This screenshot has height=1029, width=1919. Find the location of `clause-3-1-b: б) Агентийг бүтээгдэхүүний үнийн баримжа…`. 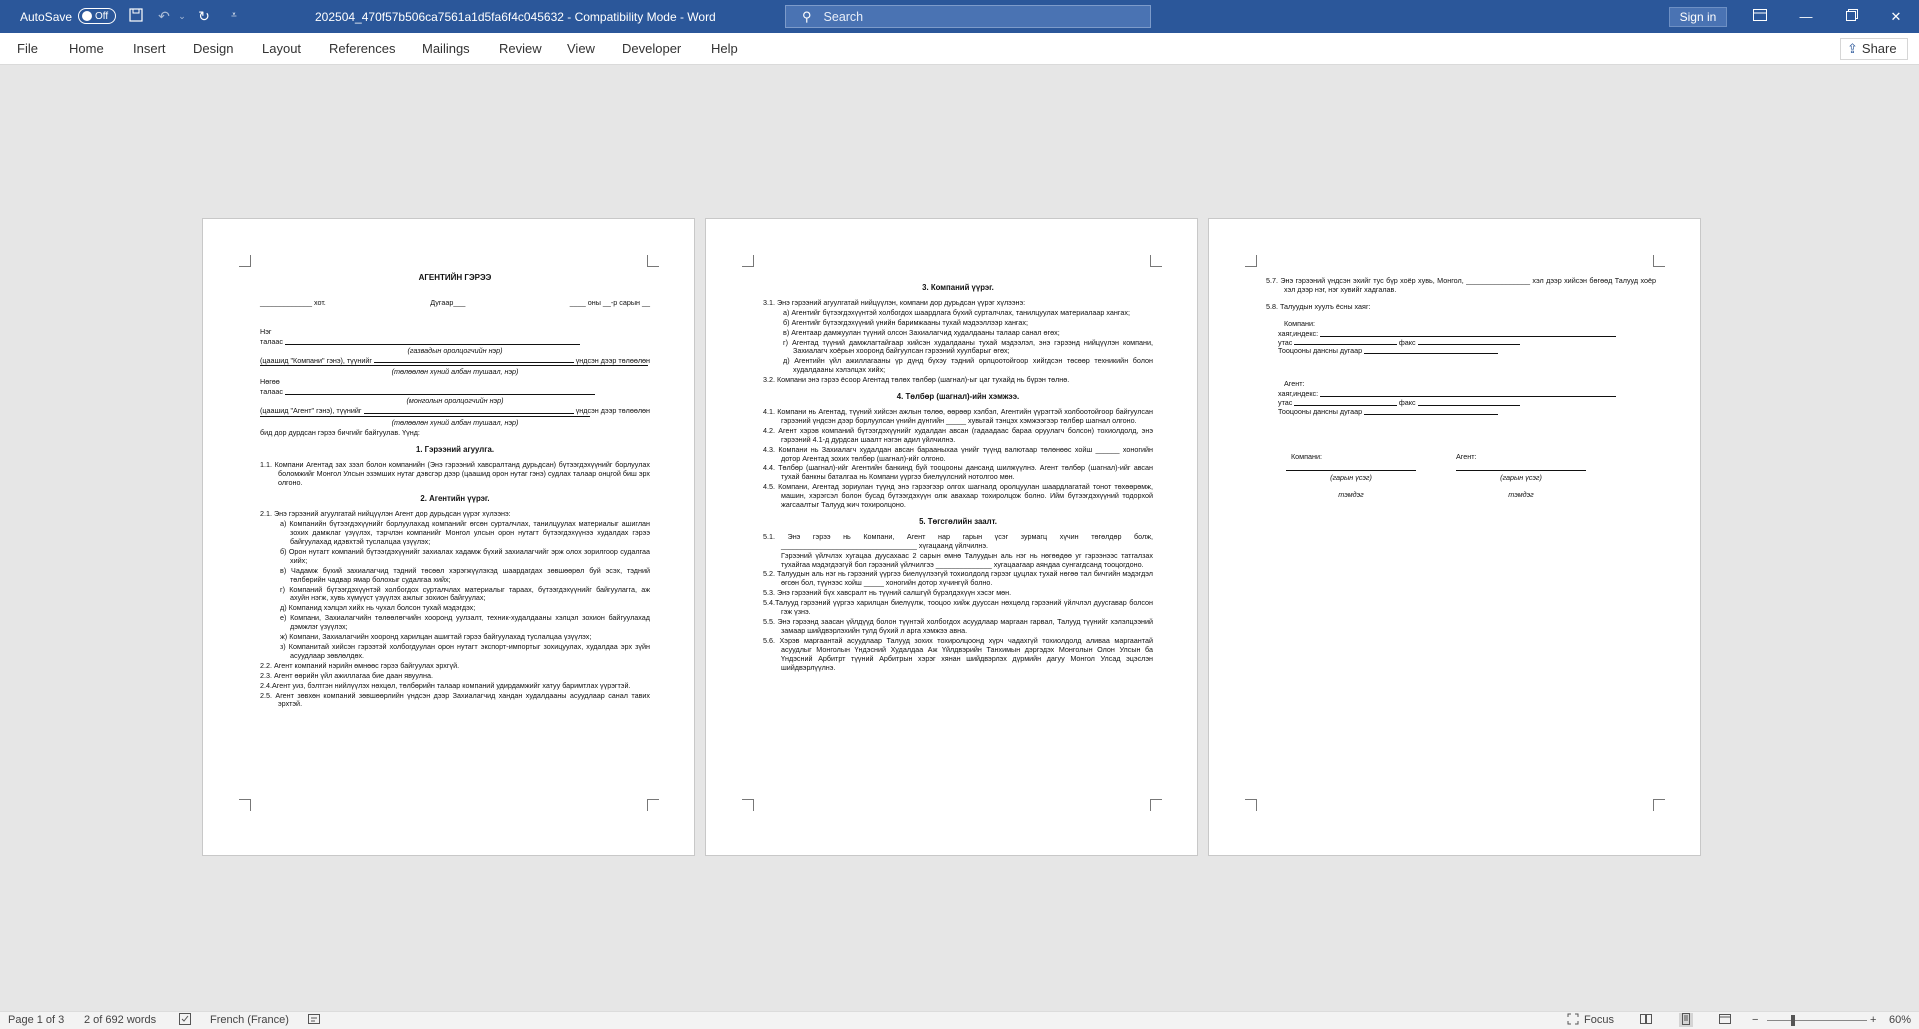

clause-3-1-b: б) Агентийг бүтээгдэхүүний үнийн баримжа… is located at coordinates (905, 322).